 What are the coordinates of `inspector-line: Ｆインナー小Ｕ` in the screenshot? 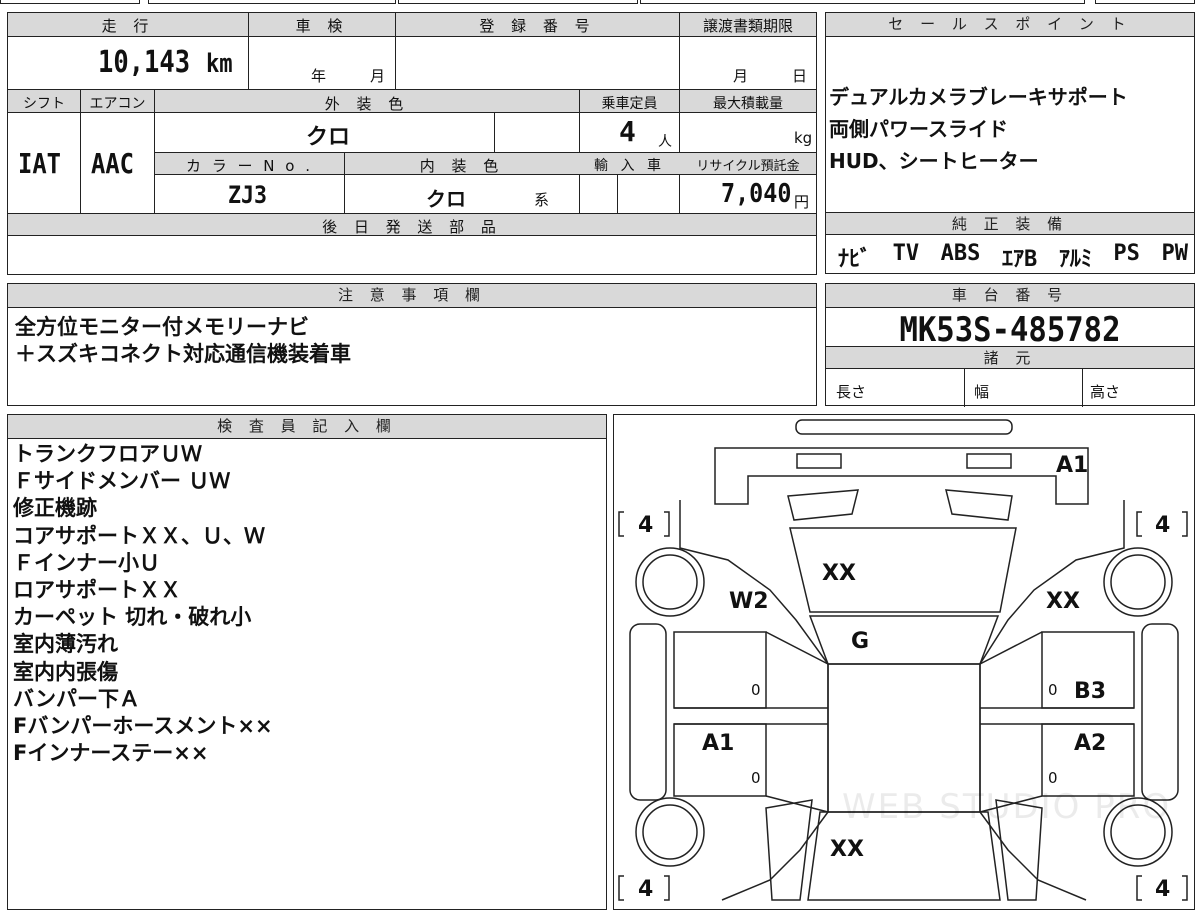 It's located at (86, 562).